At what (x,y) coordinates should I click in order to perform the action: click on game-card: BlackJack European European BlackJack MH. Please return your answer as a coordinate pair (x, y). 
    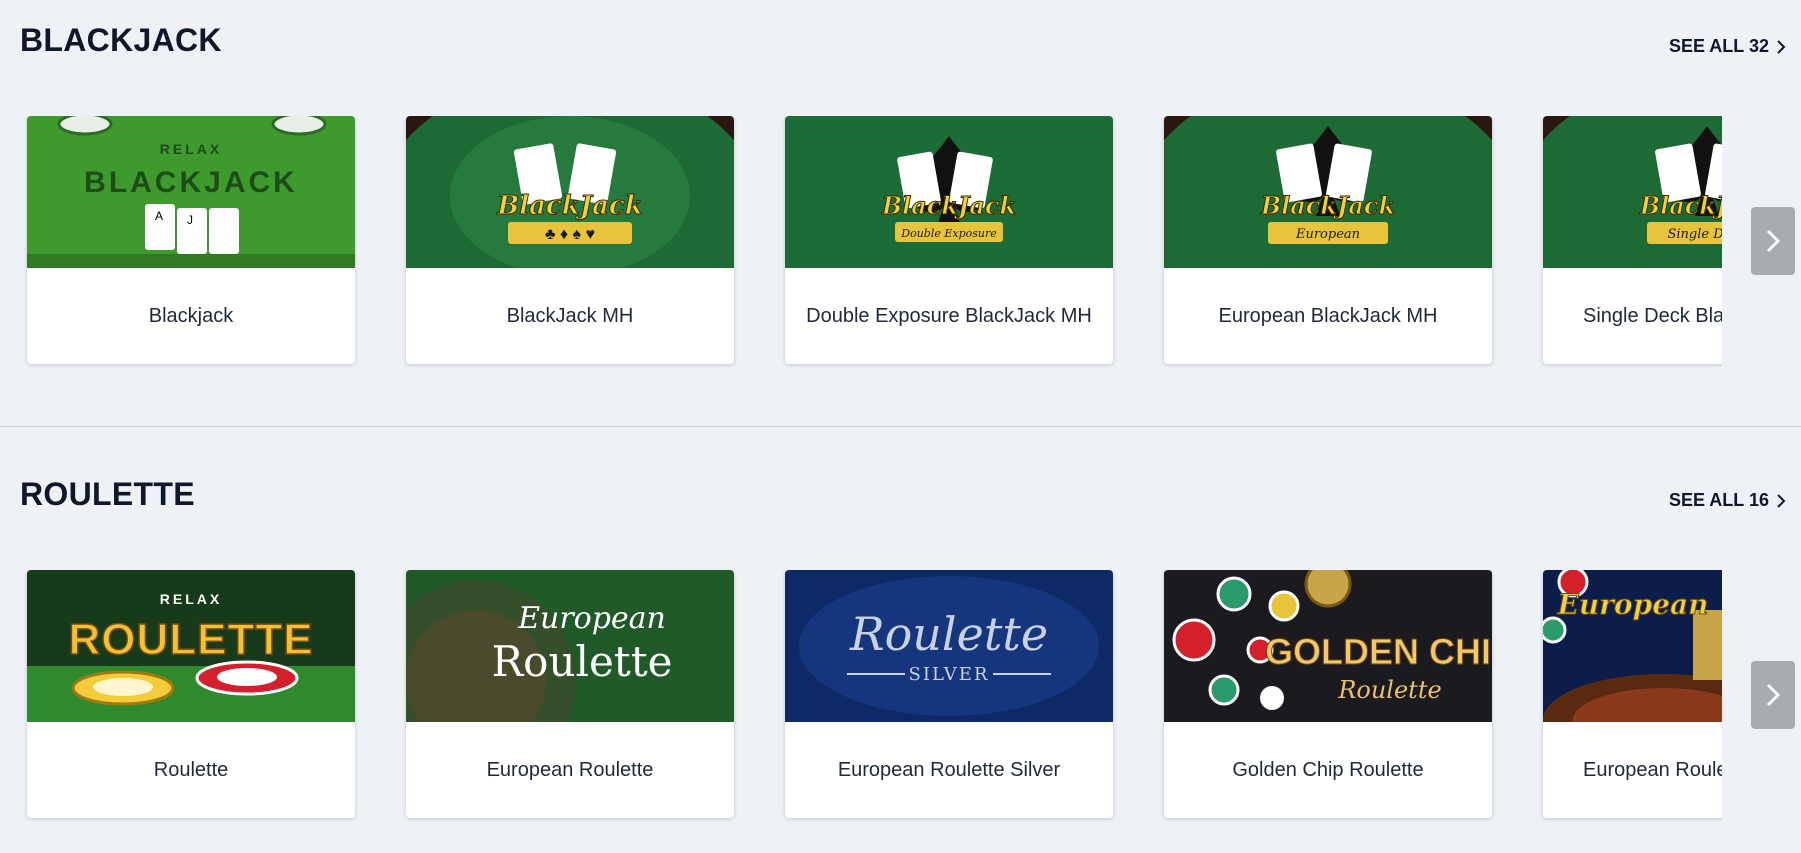
    Looking at the image, I should click on (1328, 240).